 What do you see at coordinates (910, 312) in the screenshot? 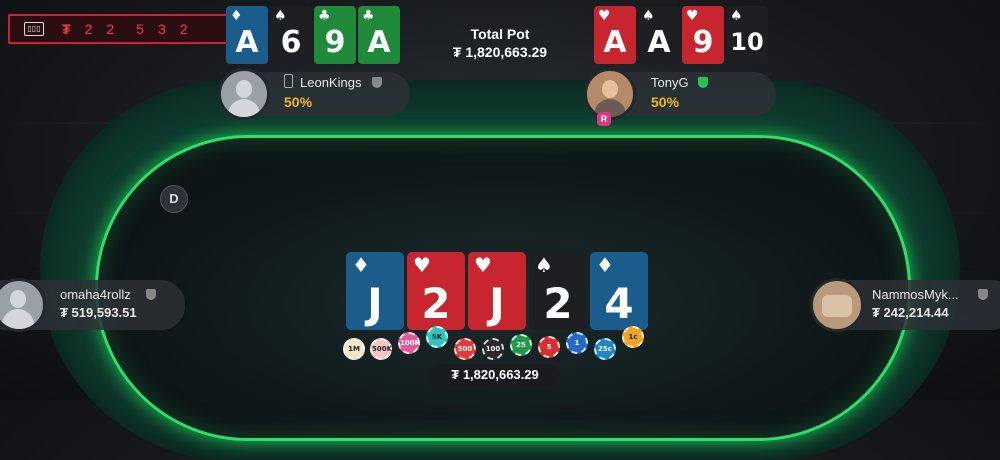
I see `player-stack: ₮ 242,214.44` at bounding box center [910, 312].